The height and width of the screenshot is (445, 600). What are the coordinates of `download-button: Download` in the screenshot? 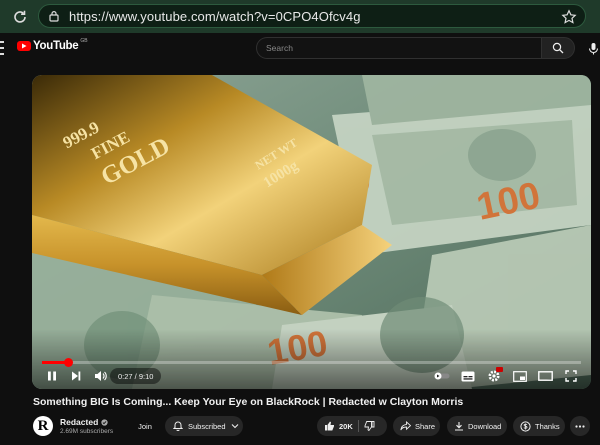 It's located at (477, 426).